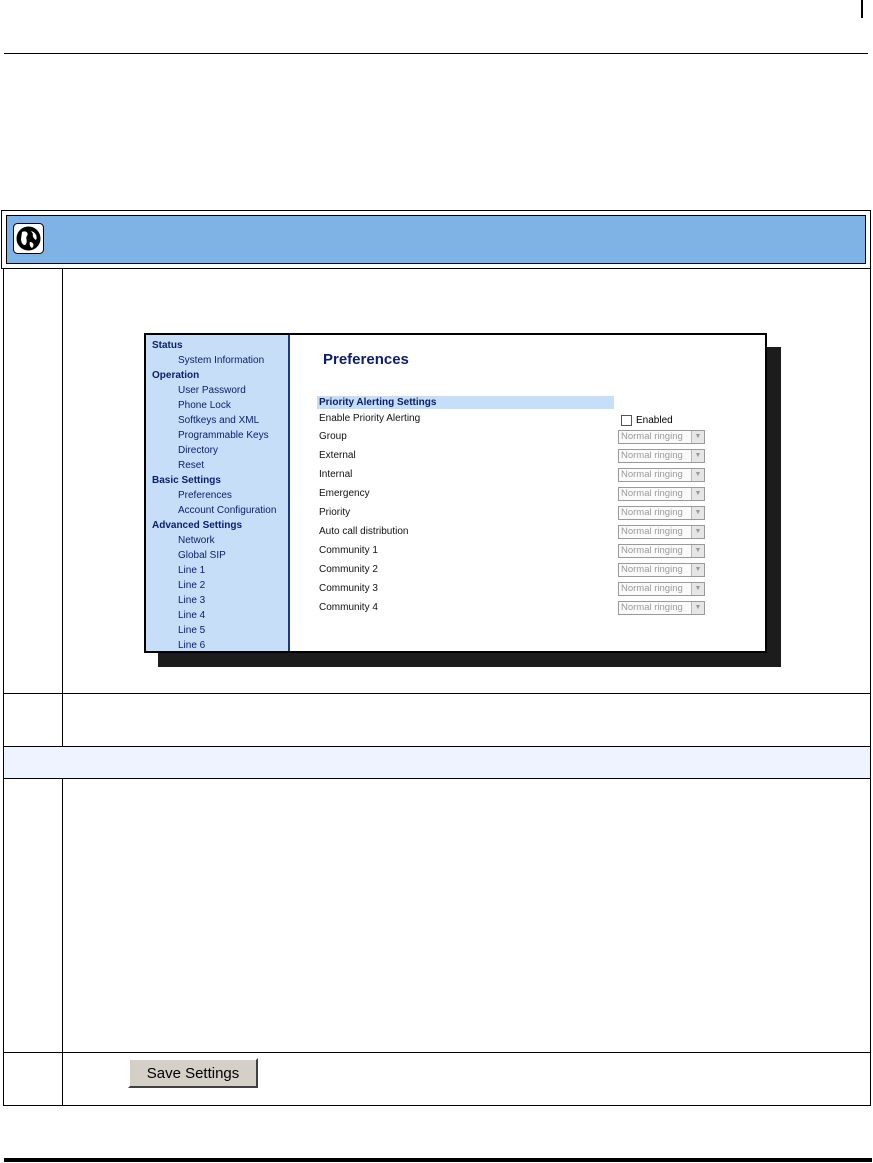 The width and height of the screenshot is (873, 1163). What do you see at coordinates (217, 495) in the screenshot?
I see `sidebar-item: Preferences` at bounding box center [217, 495].